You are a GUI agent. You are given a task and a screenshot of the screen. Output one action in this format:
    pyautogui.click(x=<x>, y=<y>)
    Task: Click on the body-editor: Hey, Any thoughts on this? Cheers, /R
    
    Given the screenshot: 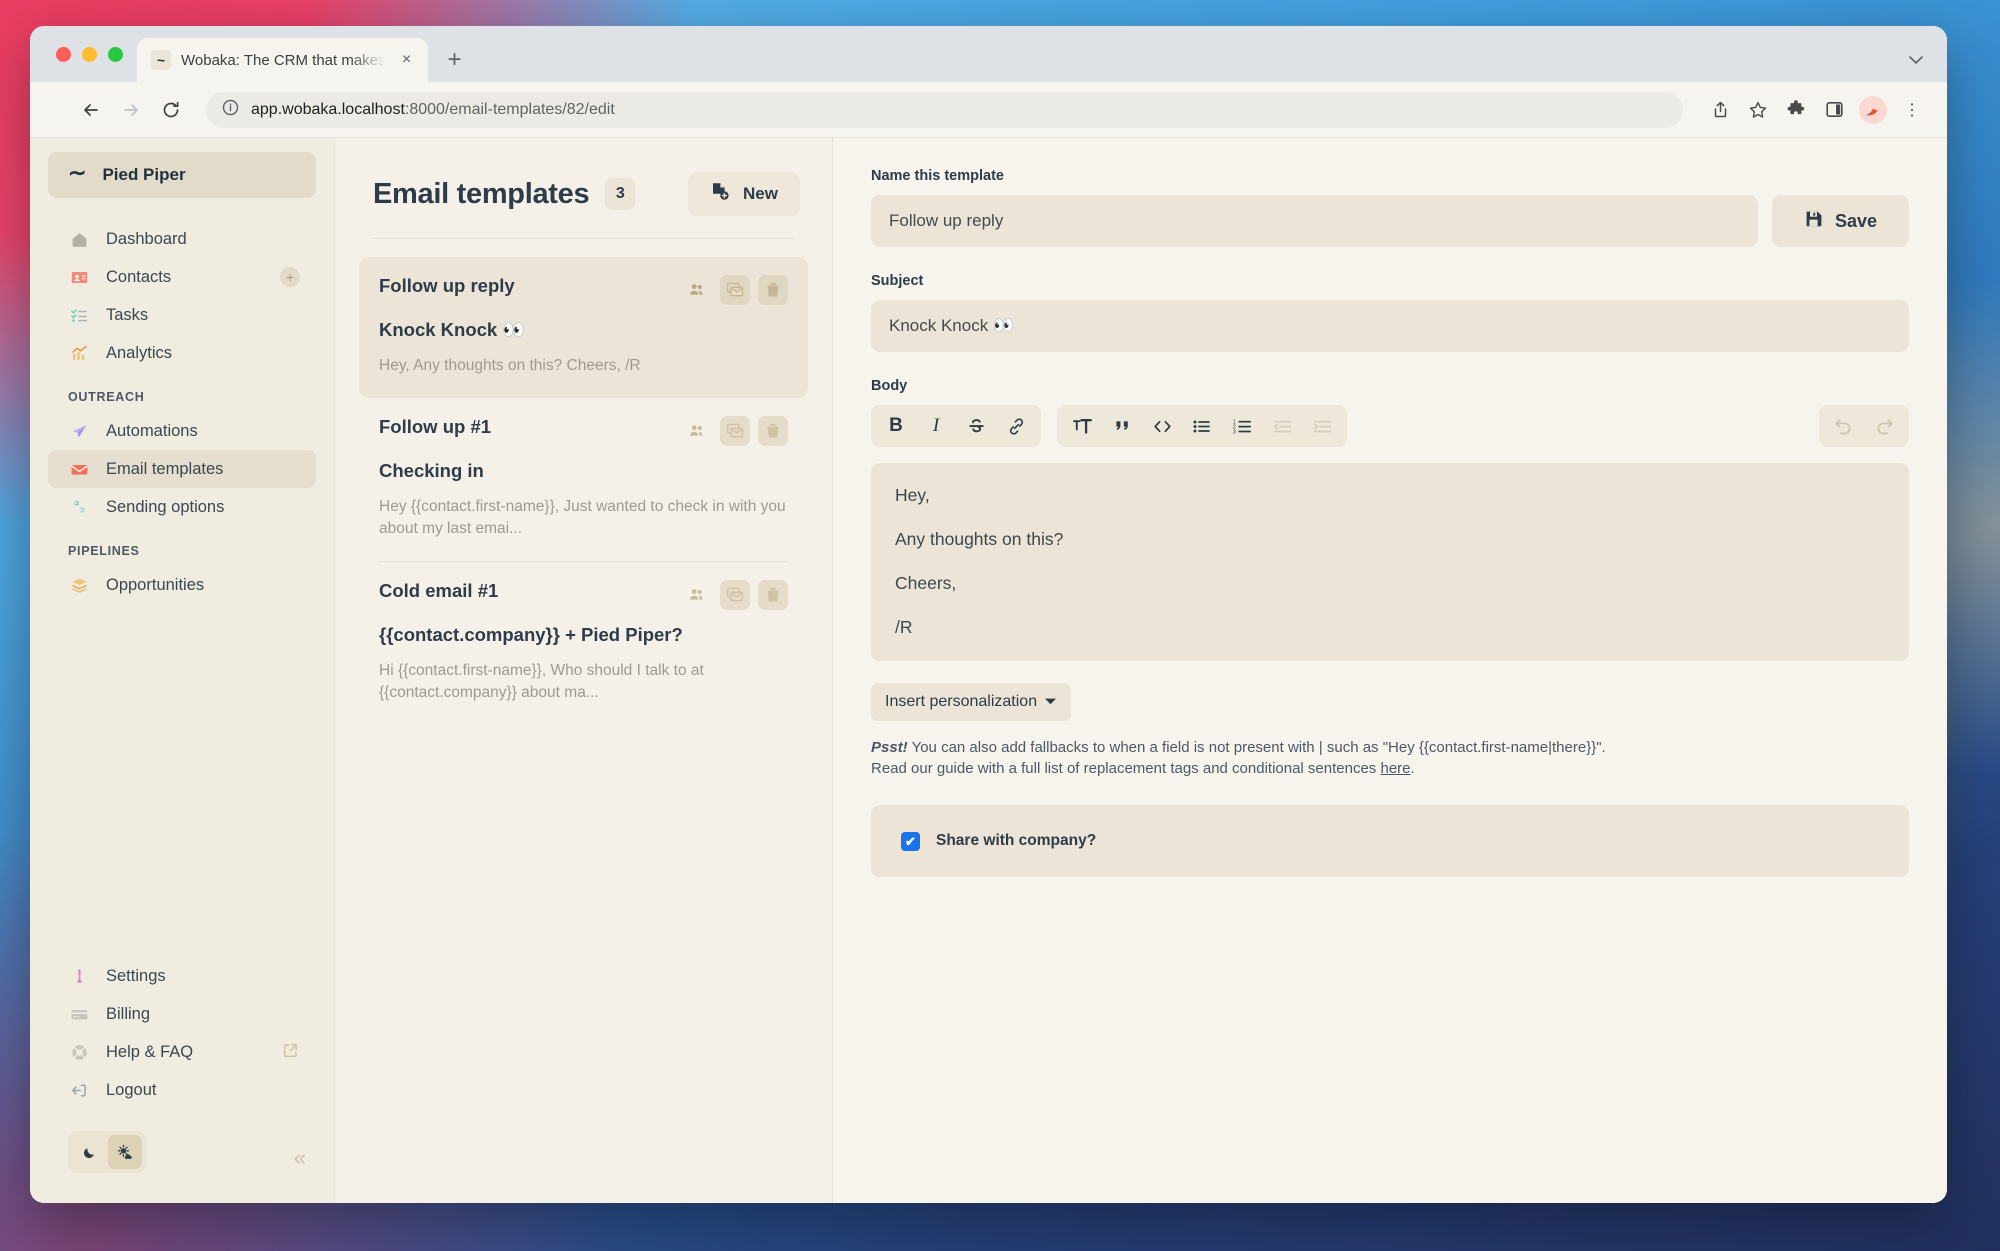 What is the action you would take?
    pyautogui.click(x=1390, y=562)
    